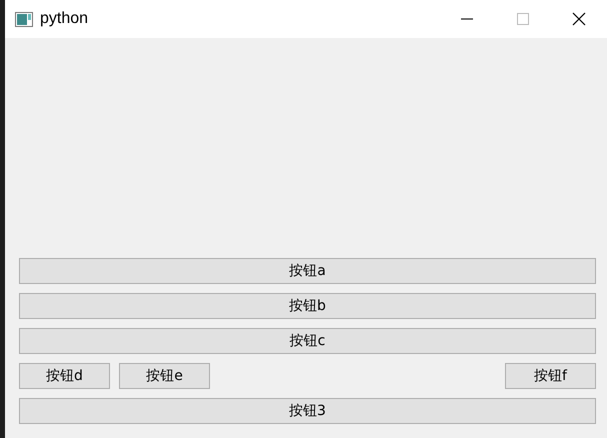  Describe the element at coordinates (307, 341) in the screenshot. I see `push-button: 按钮c` at that location.